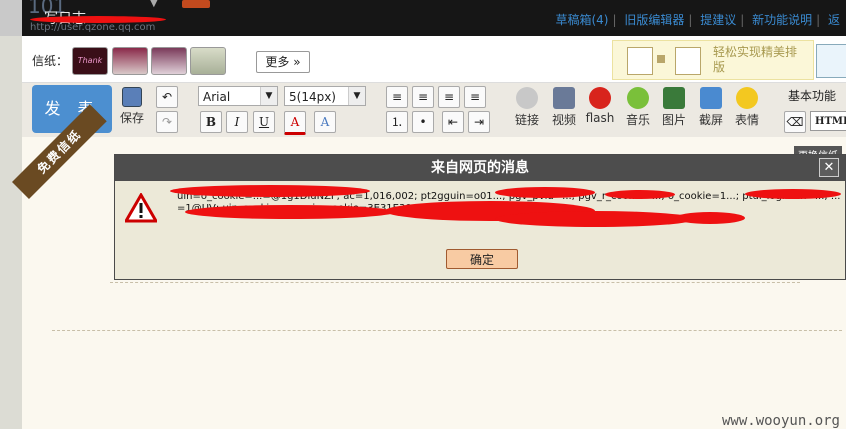 This screenshot has width=846, height=429. I want to click on emoji-icon, so click(747, 98).